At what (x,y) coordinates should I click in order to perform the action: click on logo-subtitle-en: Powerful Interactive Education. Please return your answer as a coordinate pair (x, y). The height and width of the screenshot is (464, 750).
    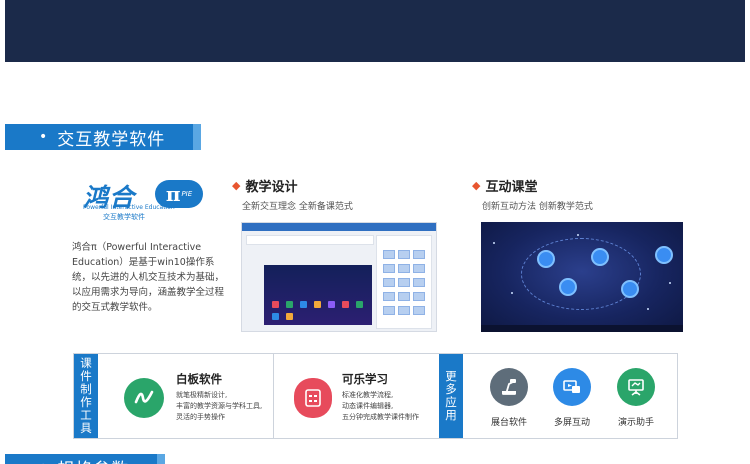
    Looking at the image, I should click on (129, 207).